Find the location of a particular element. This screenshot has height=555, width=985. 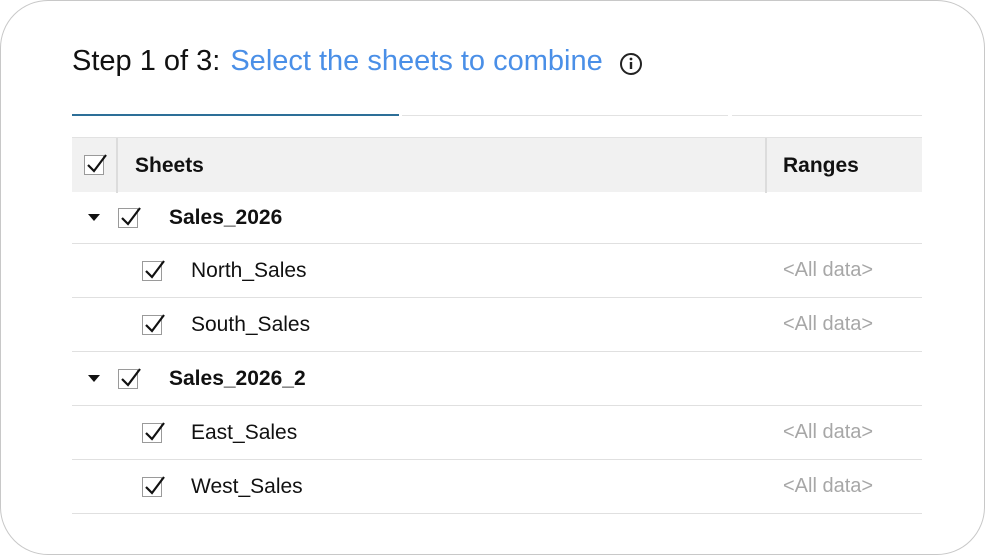

sheet-row: North_Sales <All data> is located at coordinates (497, 271).